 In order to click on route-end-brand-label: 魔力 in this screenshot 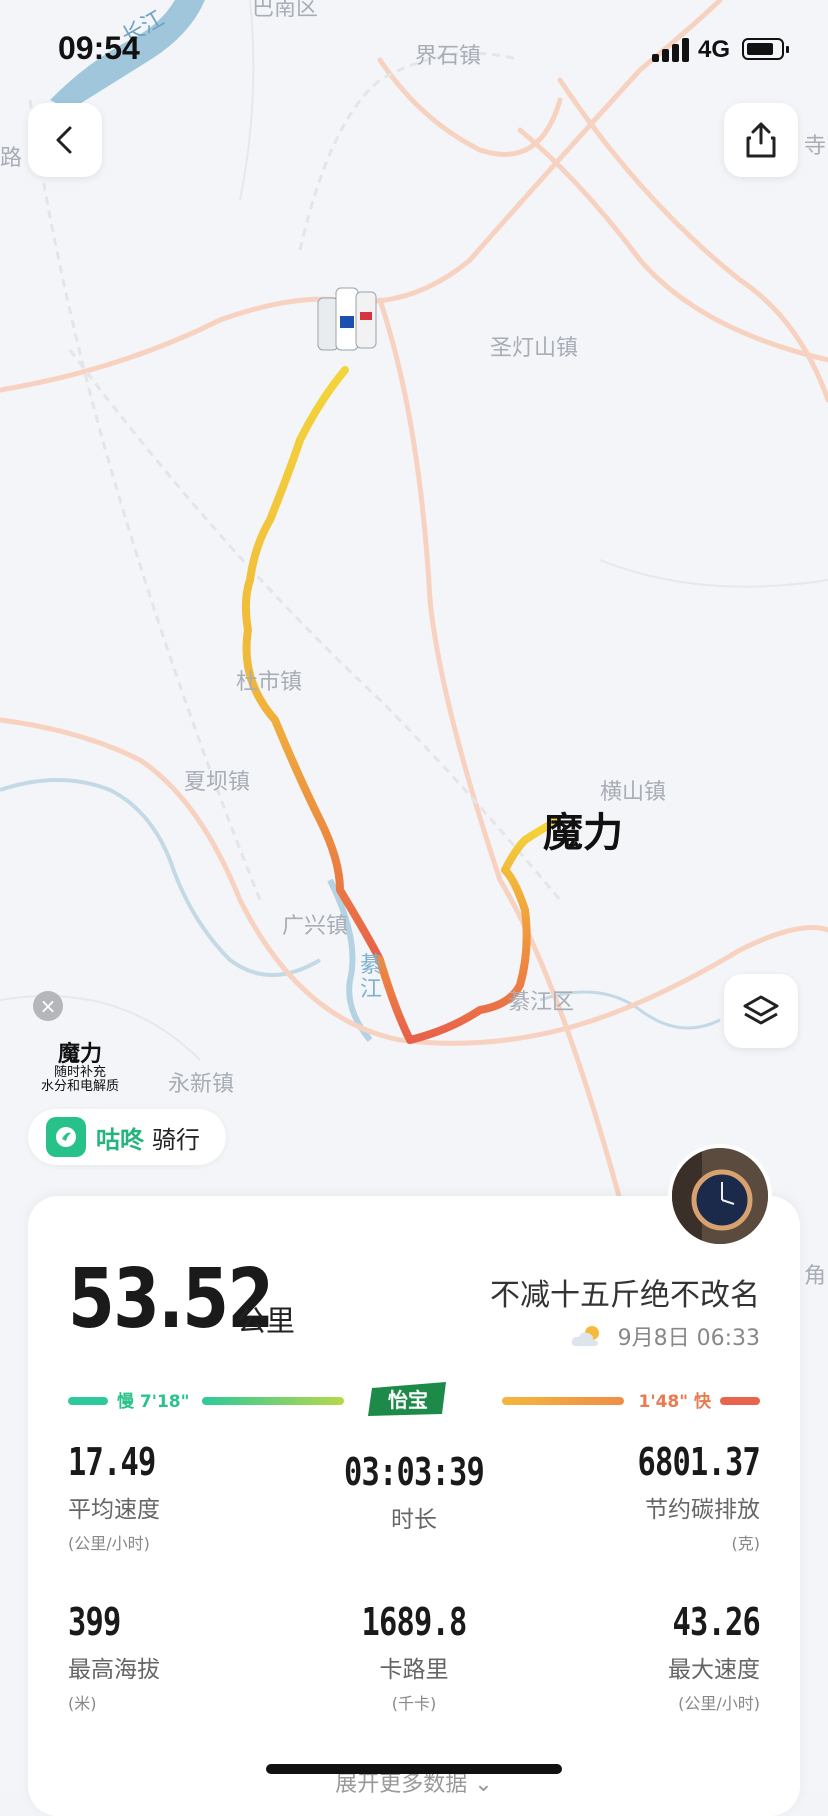, I will do `click(583, 833)`.